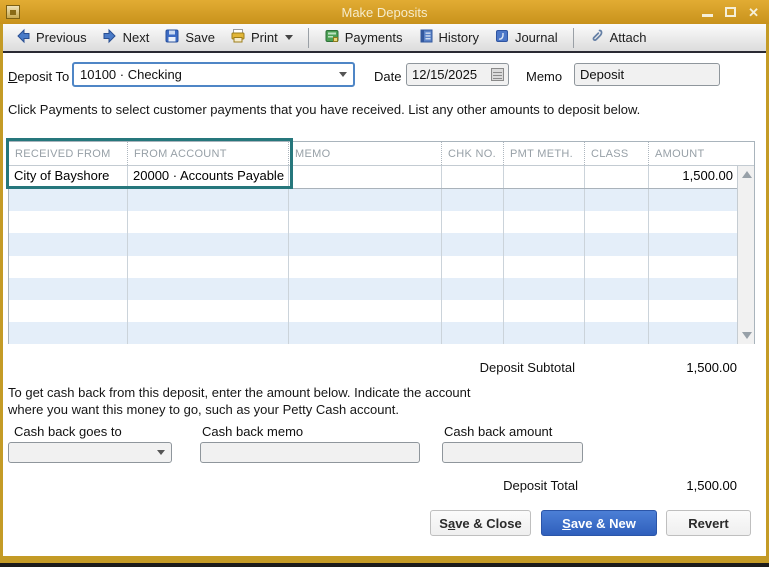  I want to click on history-button: History, so click(448, 37).